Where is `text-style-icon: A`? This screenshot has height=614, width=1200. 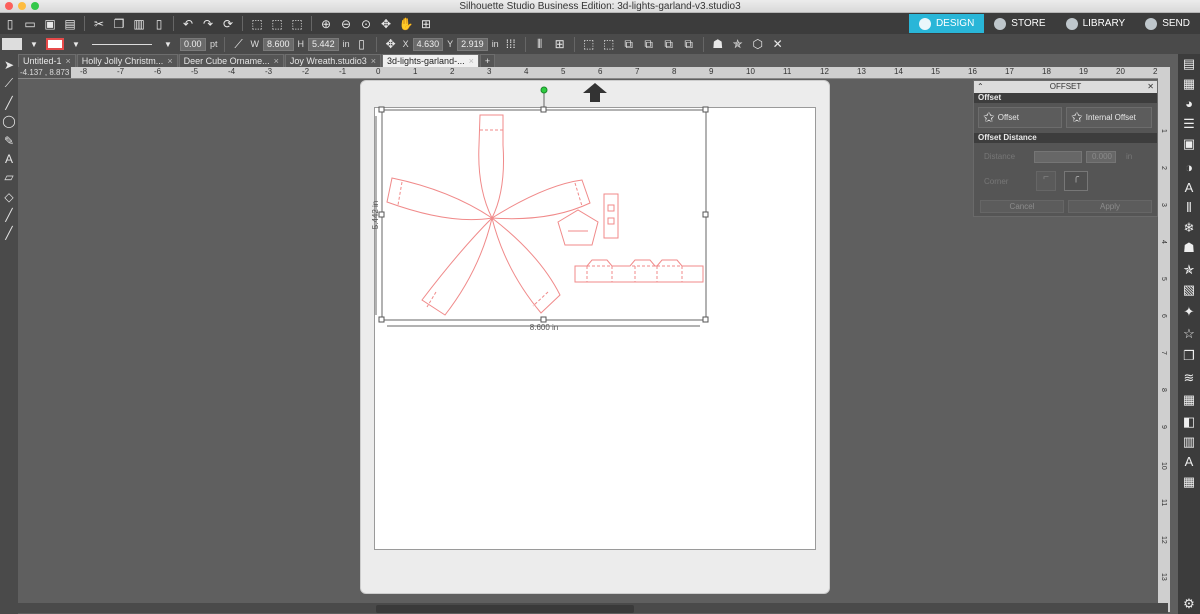 text-style-icon: A is located at coordinates (1189, 188).